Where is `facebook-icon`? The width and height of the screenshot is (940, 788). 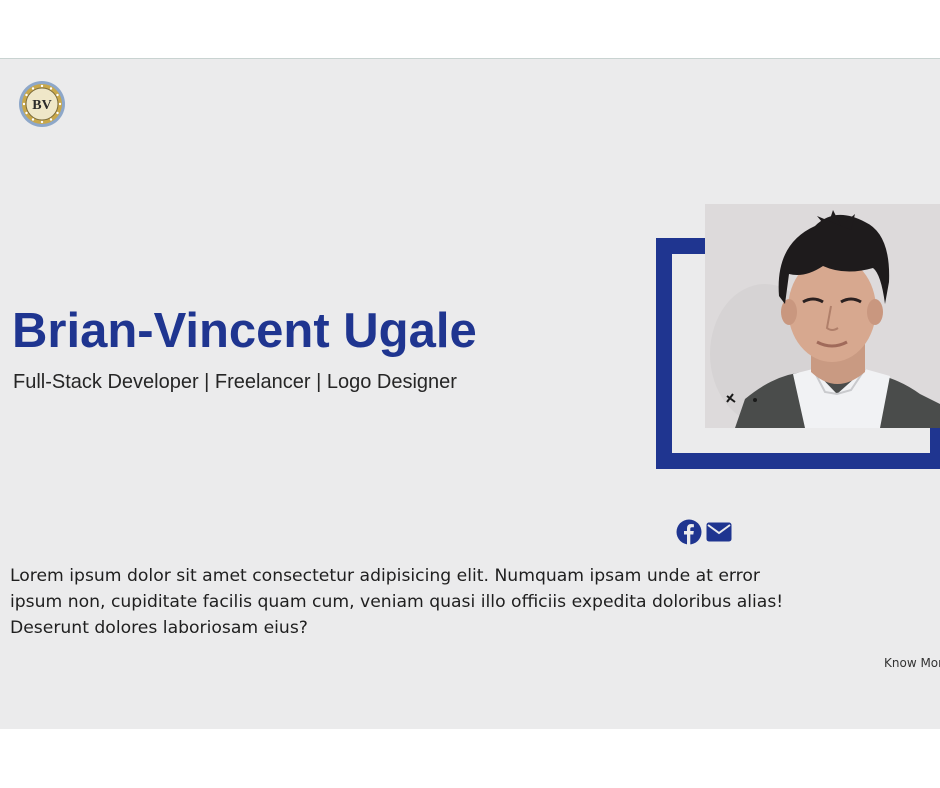
facebook-icon is located at coordinates (689, 532).